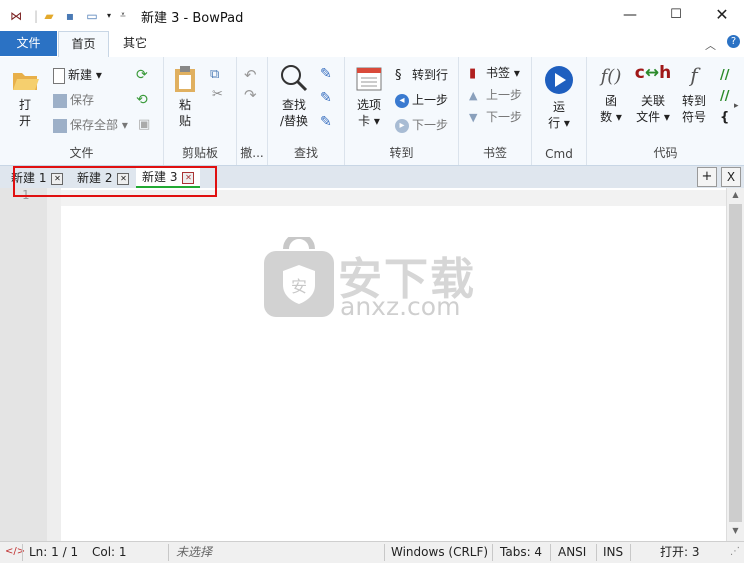  What do you see at coordinates (693, 117) in the screenshot?
I see `goto-symbol-label-2: 符号` at bounding box center [693, 117].